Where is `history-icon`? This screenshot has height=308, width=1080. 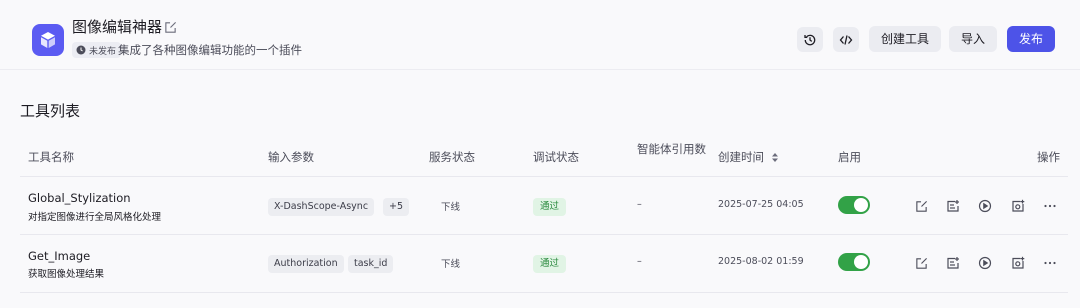
history-icon is located at coordinates (810, 39).